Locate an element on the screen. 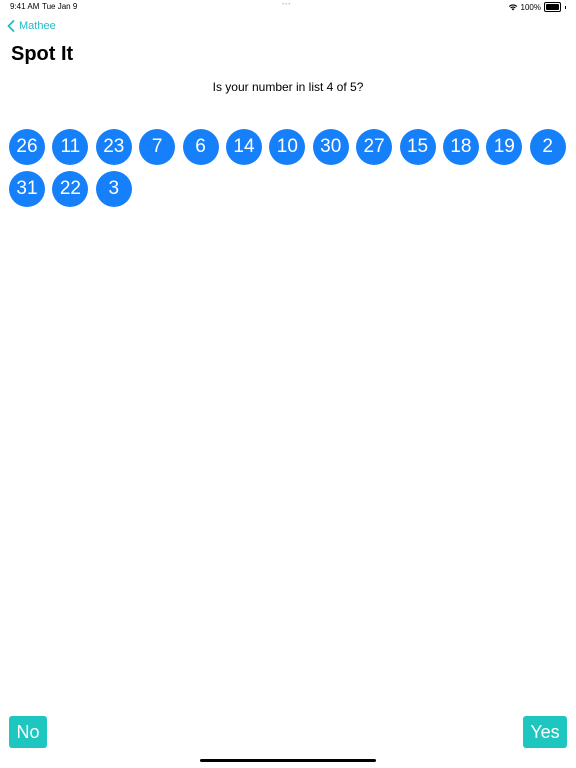 The height and width of the screenshot is (768, 576). number-bubble: 30 is located at coordinates (330, 147).